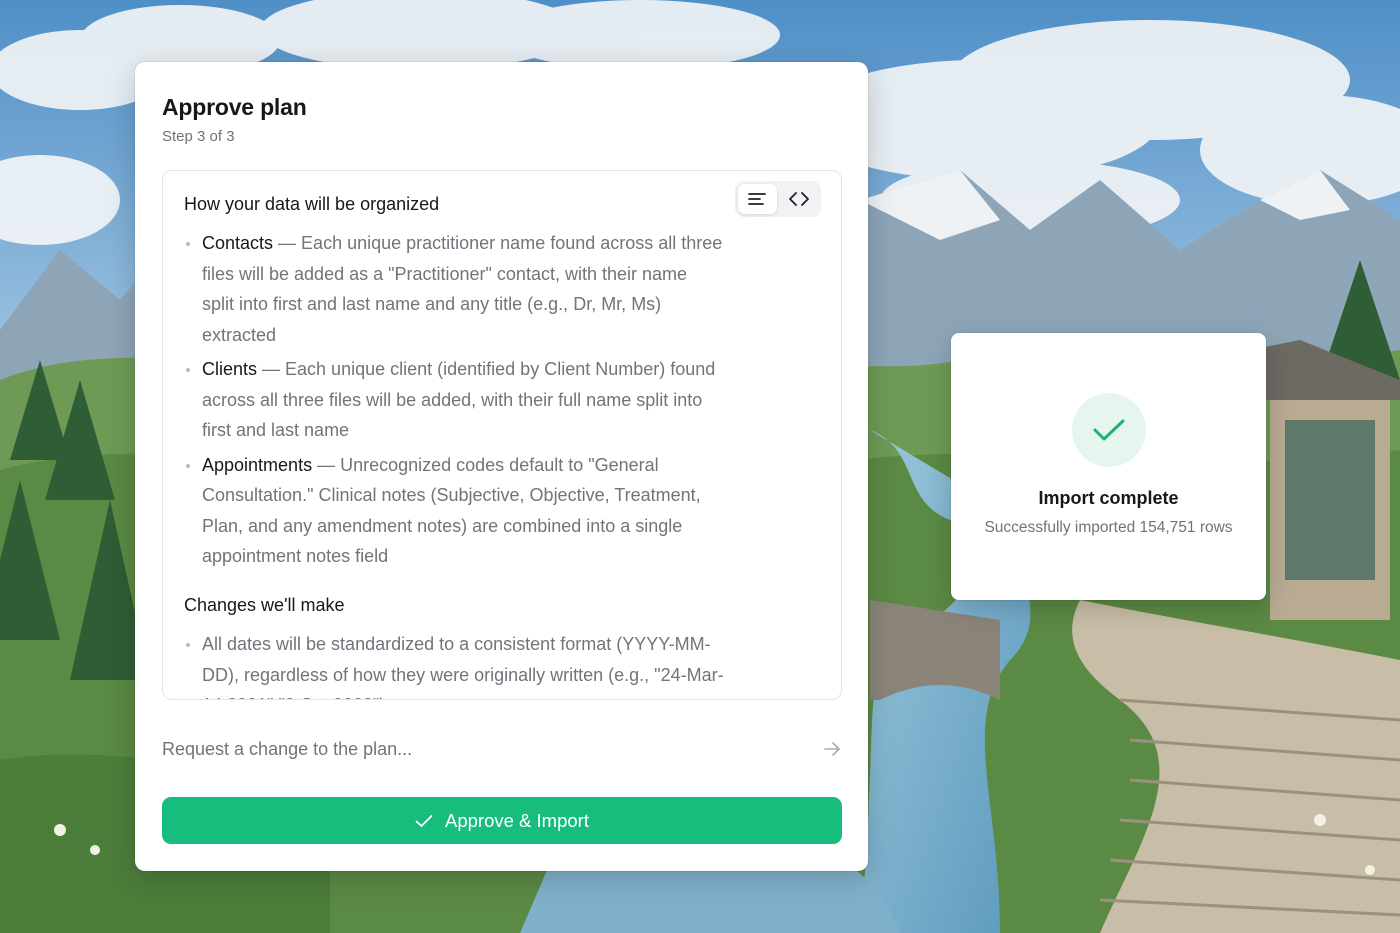 This screenshot has height=933, width=1400. I want to click on changes-heading: Changes we'll make, so click(264, 605).